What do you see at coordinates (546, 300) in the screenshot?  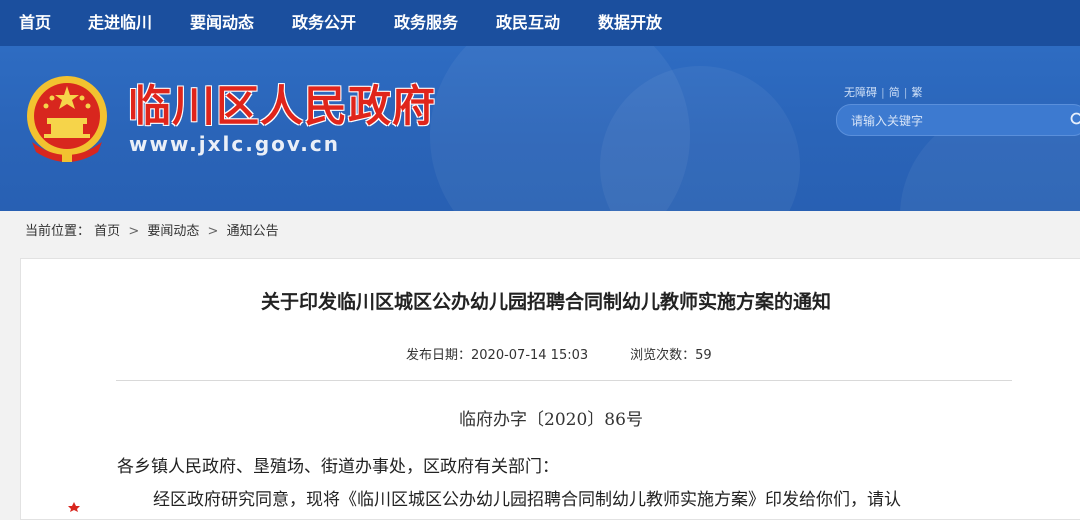 I see `article-title: 关于印发临川区城区公办幼儿园招聘合同制幼儿教师实施方案的通知` at bounding box center [546, 300].